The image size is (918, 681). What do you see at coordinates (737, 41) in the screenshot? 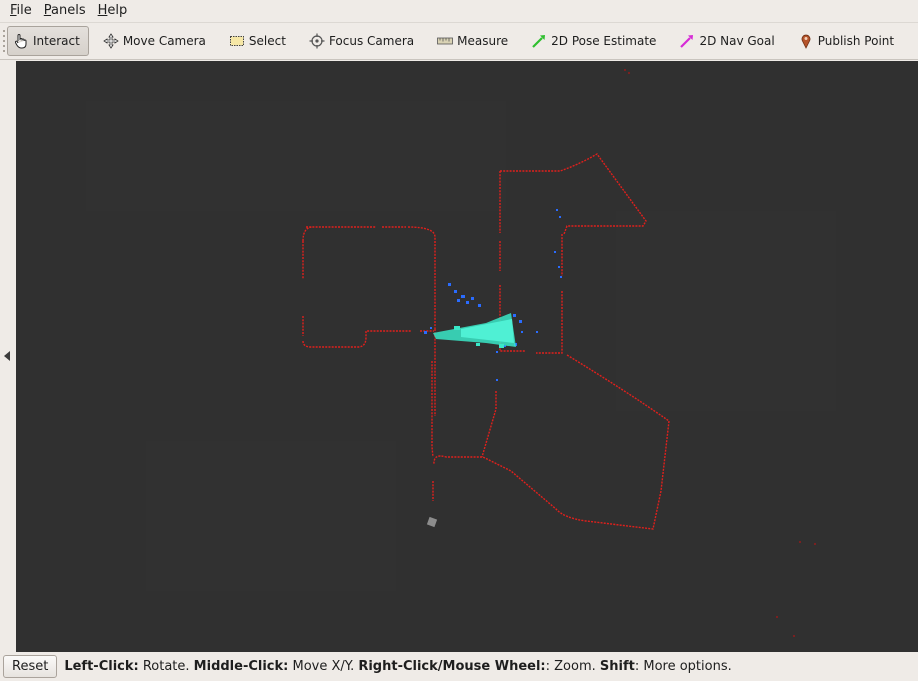
I see `nav-goal-tool-label: 2D Nav Goal` at bounding box center [737, 41].